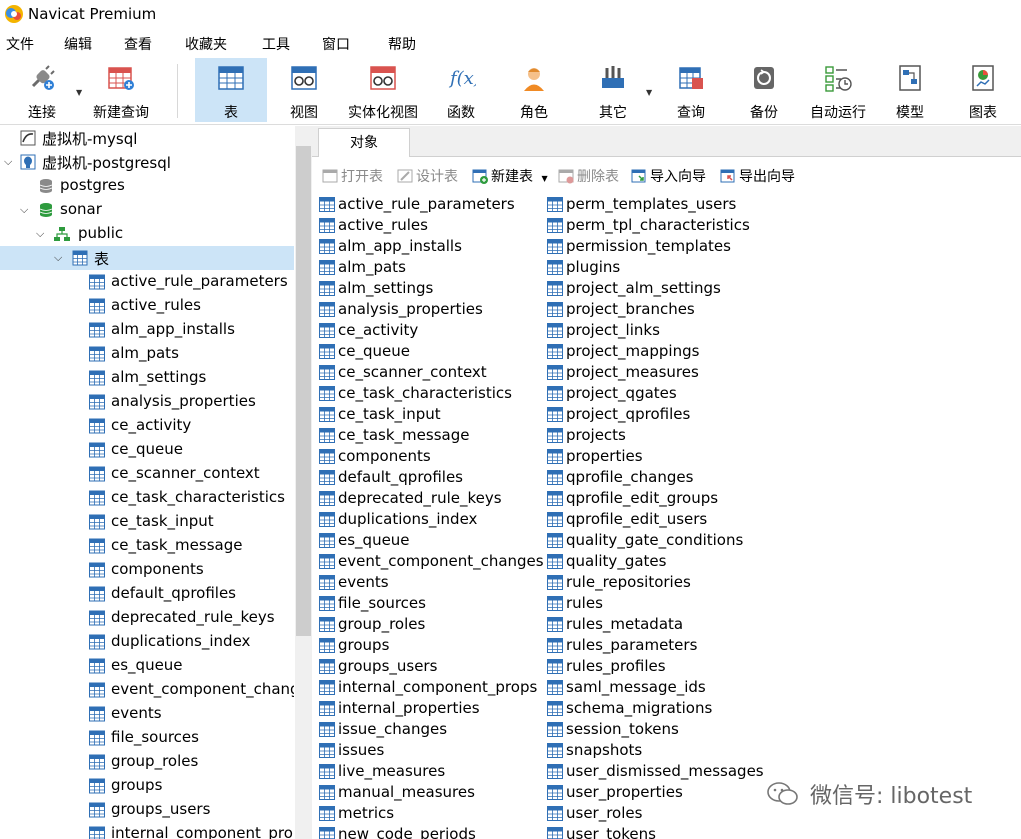 Image resolution: width=1021 pixels, height=839 pixels. What do you see at coordinates (427, 176) in the screenshot?
I see `design-table-button: 设计表` at bounding box center [427, 176].